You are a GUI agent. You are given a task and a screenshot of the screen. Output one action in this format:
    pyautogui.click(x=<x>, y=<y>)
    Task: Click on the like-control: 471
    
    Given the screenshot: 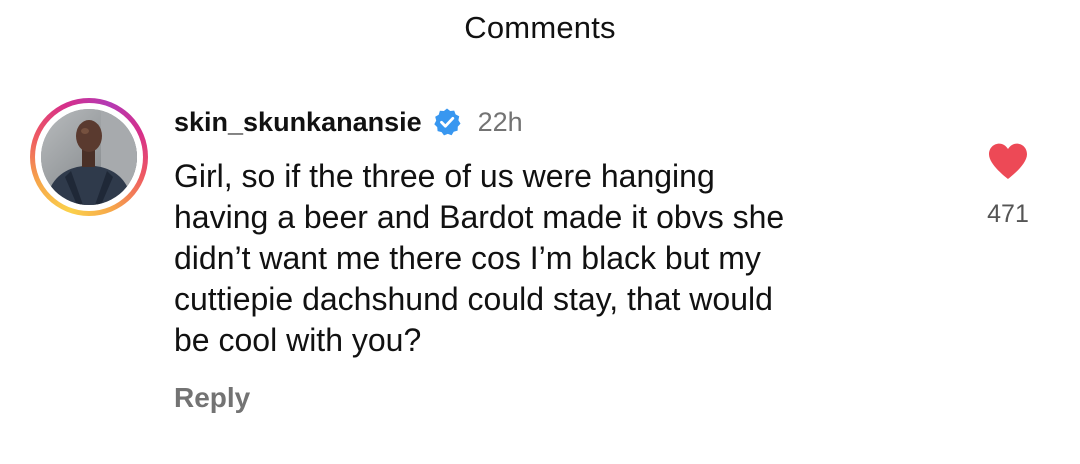 What is the action you would take?
    pyautogui.click(x=1008, y=192)
    